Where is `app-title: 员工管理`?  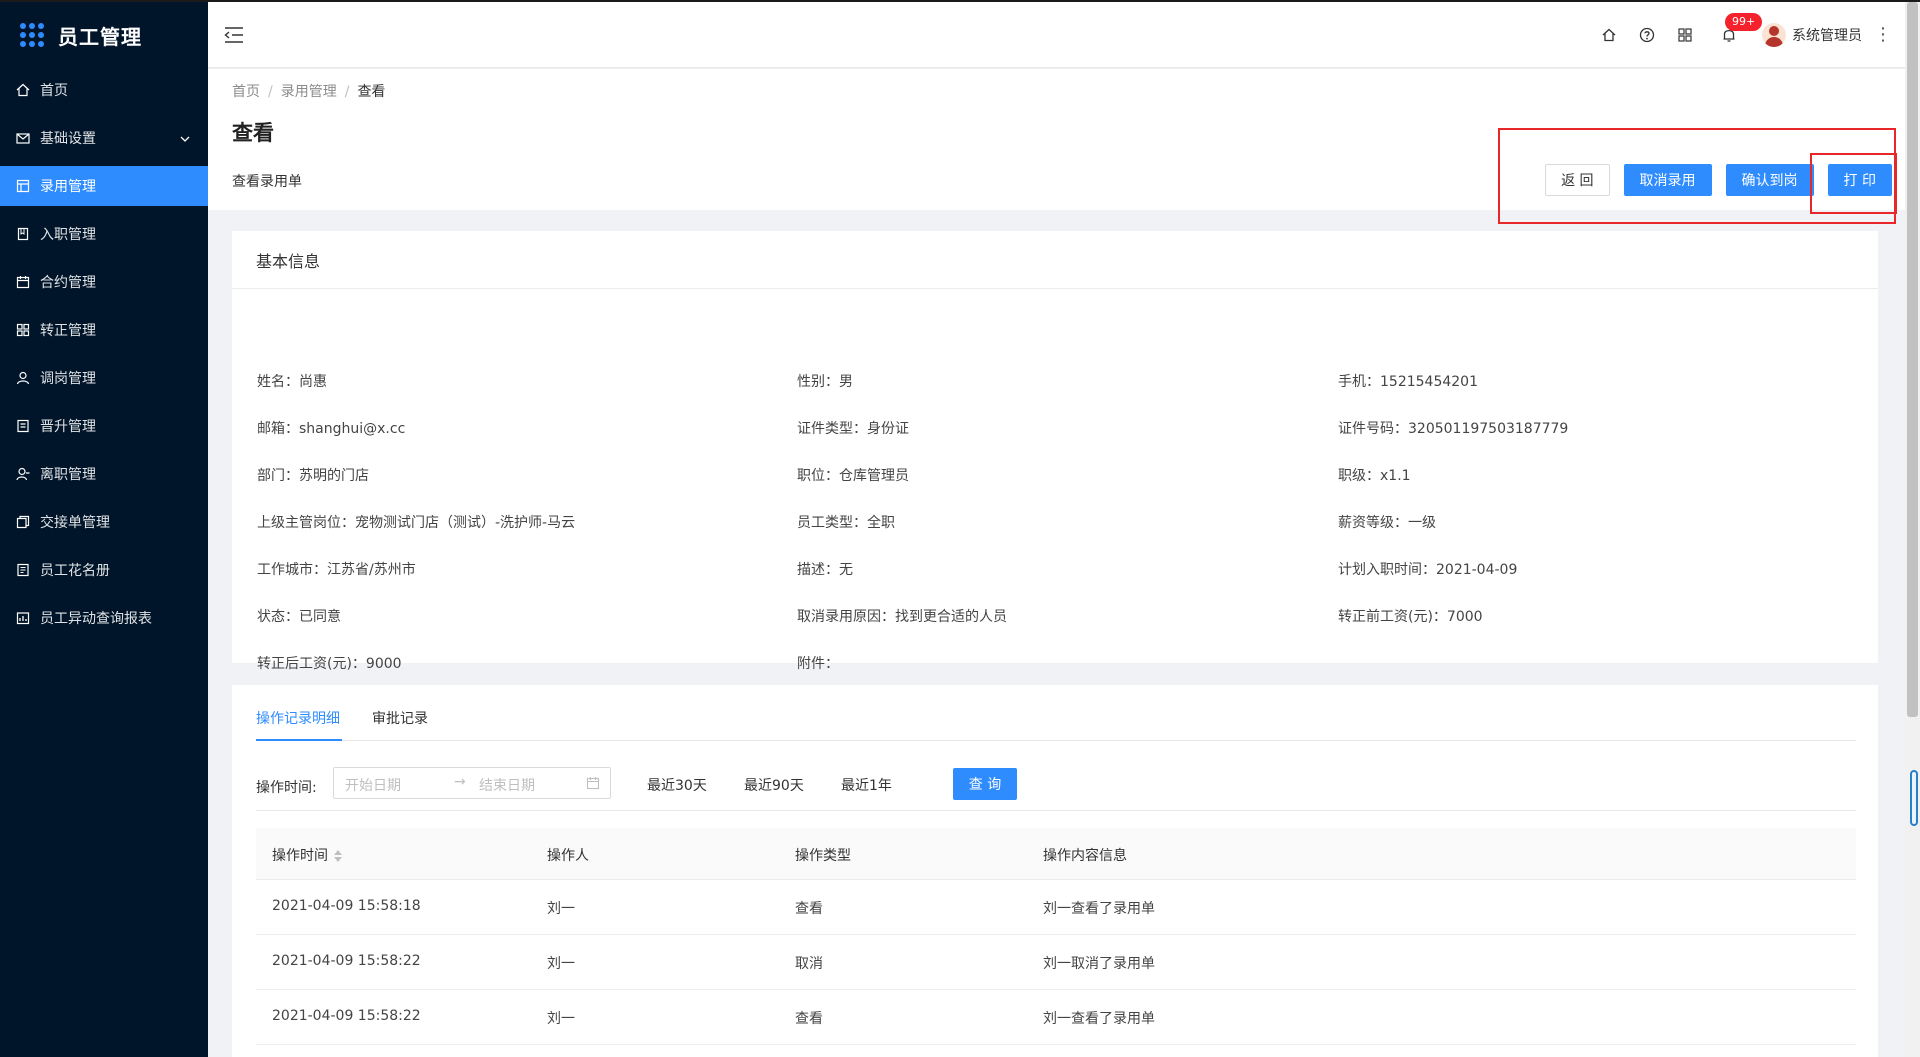
app-title: 员工管理 is located at coordinates (100, 36).